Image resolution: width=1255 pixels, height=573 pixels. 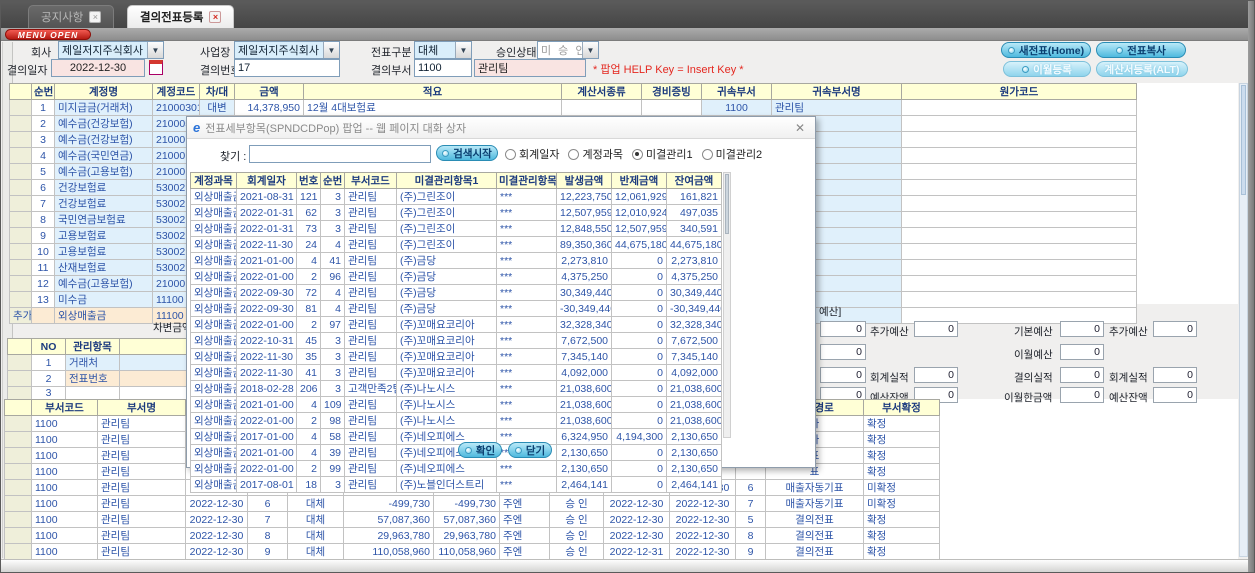 I want to click on search-button: 검색시작, so click(x=467, y=153).